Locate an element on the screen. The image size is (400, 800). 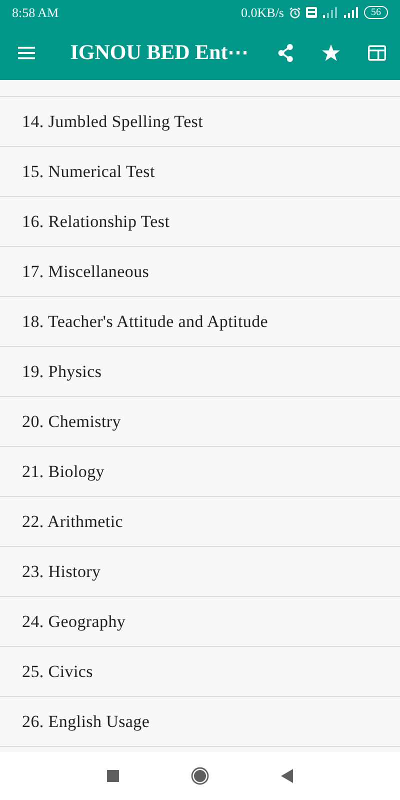
app-title: IGNOU BED Ent⋯ is located at coordinates (159, 52).